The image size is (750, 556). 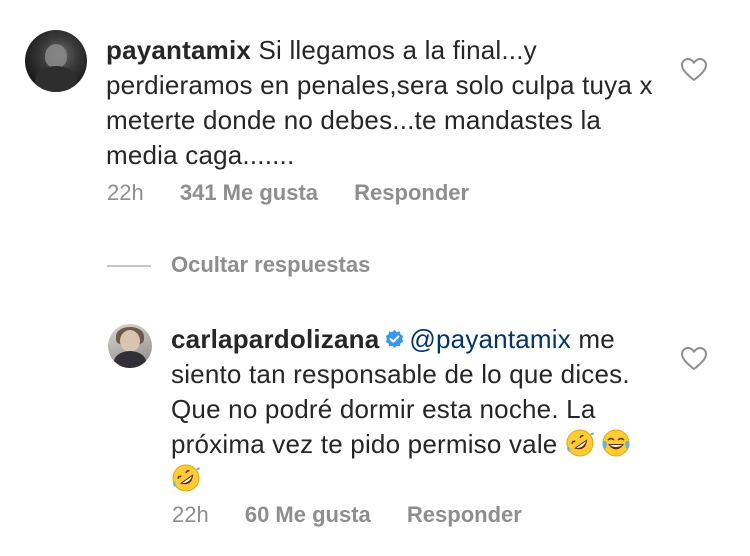 I want to click on comment-time: 22h, so click(x=125, y=192).